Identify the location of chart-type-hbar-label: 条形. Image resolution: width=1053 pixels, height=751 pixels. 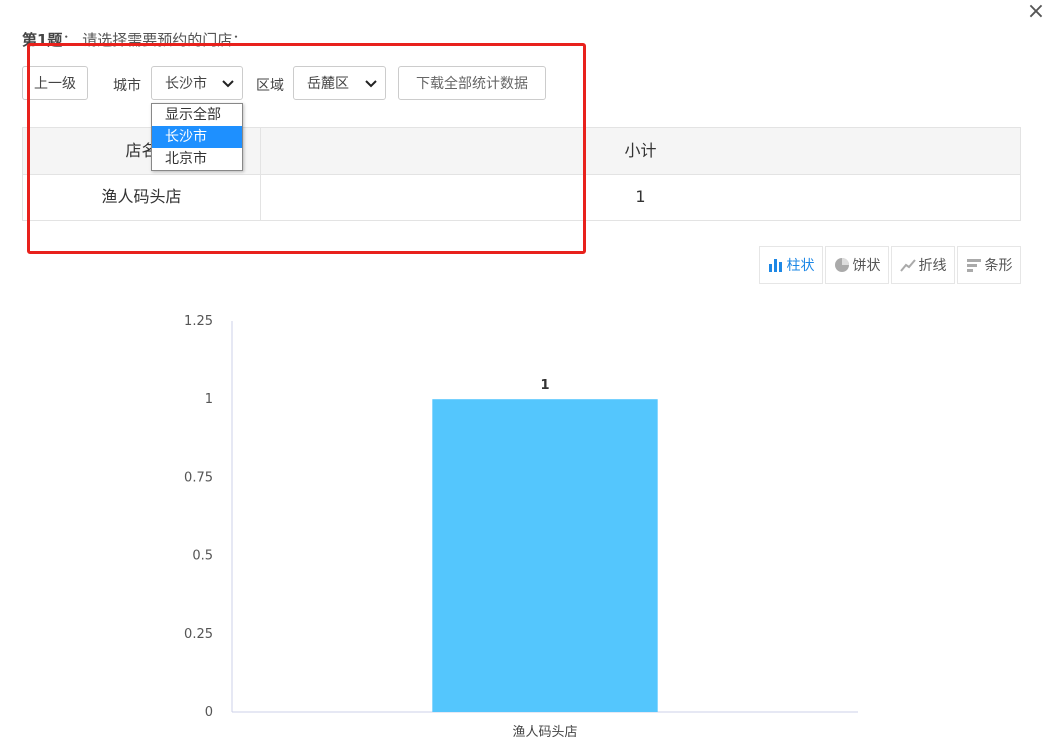
(998, 266).